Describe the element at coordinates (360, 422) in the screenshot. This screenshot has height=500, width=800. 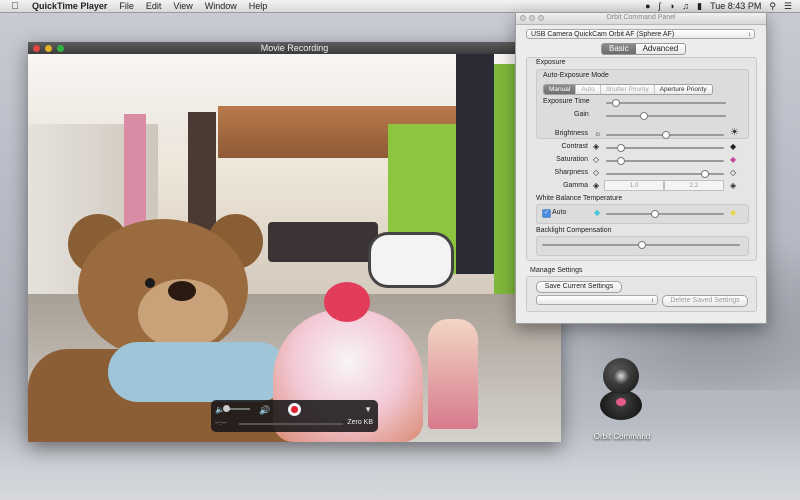
I see `recording-size: Zero KB` at that location.